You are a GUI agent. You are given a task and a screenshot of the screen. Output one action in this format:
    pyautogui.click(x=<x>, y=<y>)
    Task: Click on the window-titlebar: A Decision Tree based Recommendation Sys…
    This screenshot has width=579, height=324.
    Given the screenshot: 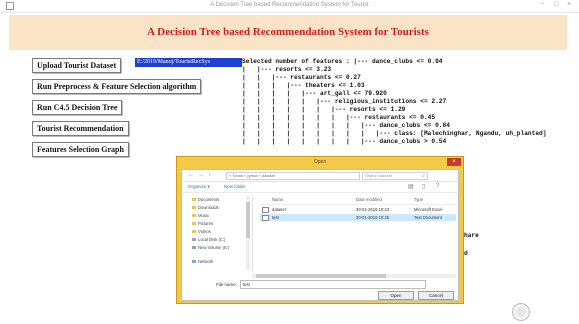 What is the action you would take?
    pyautogui.click(x=289, y=6)
    